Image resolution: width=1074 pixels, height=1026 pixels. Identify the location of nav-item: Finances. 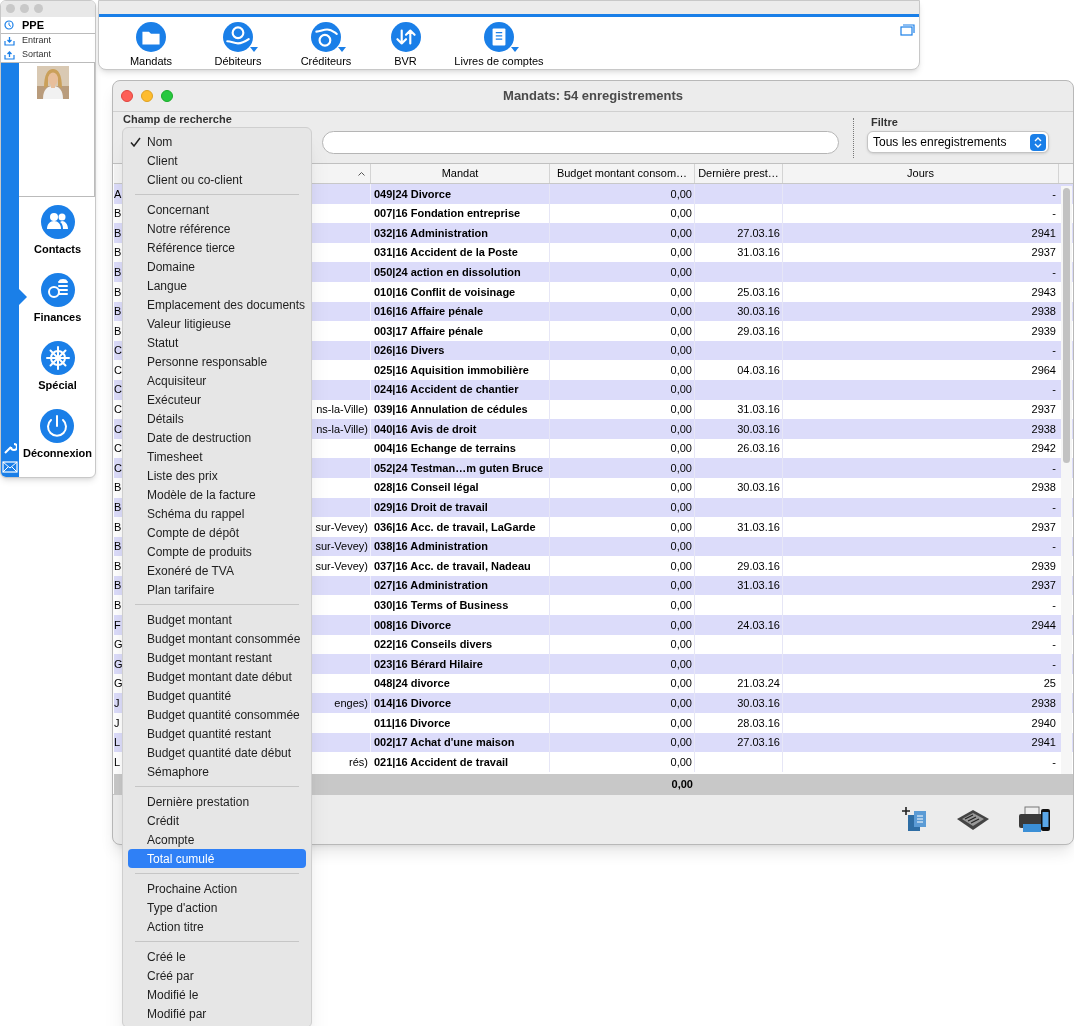
(57, 299).